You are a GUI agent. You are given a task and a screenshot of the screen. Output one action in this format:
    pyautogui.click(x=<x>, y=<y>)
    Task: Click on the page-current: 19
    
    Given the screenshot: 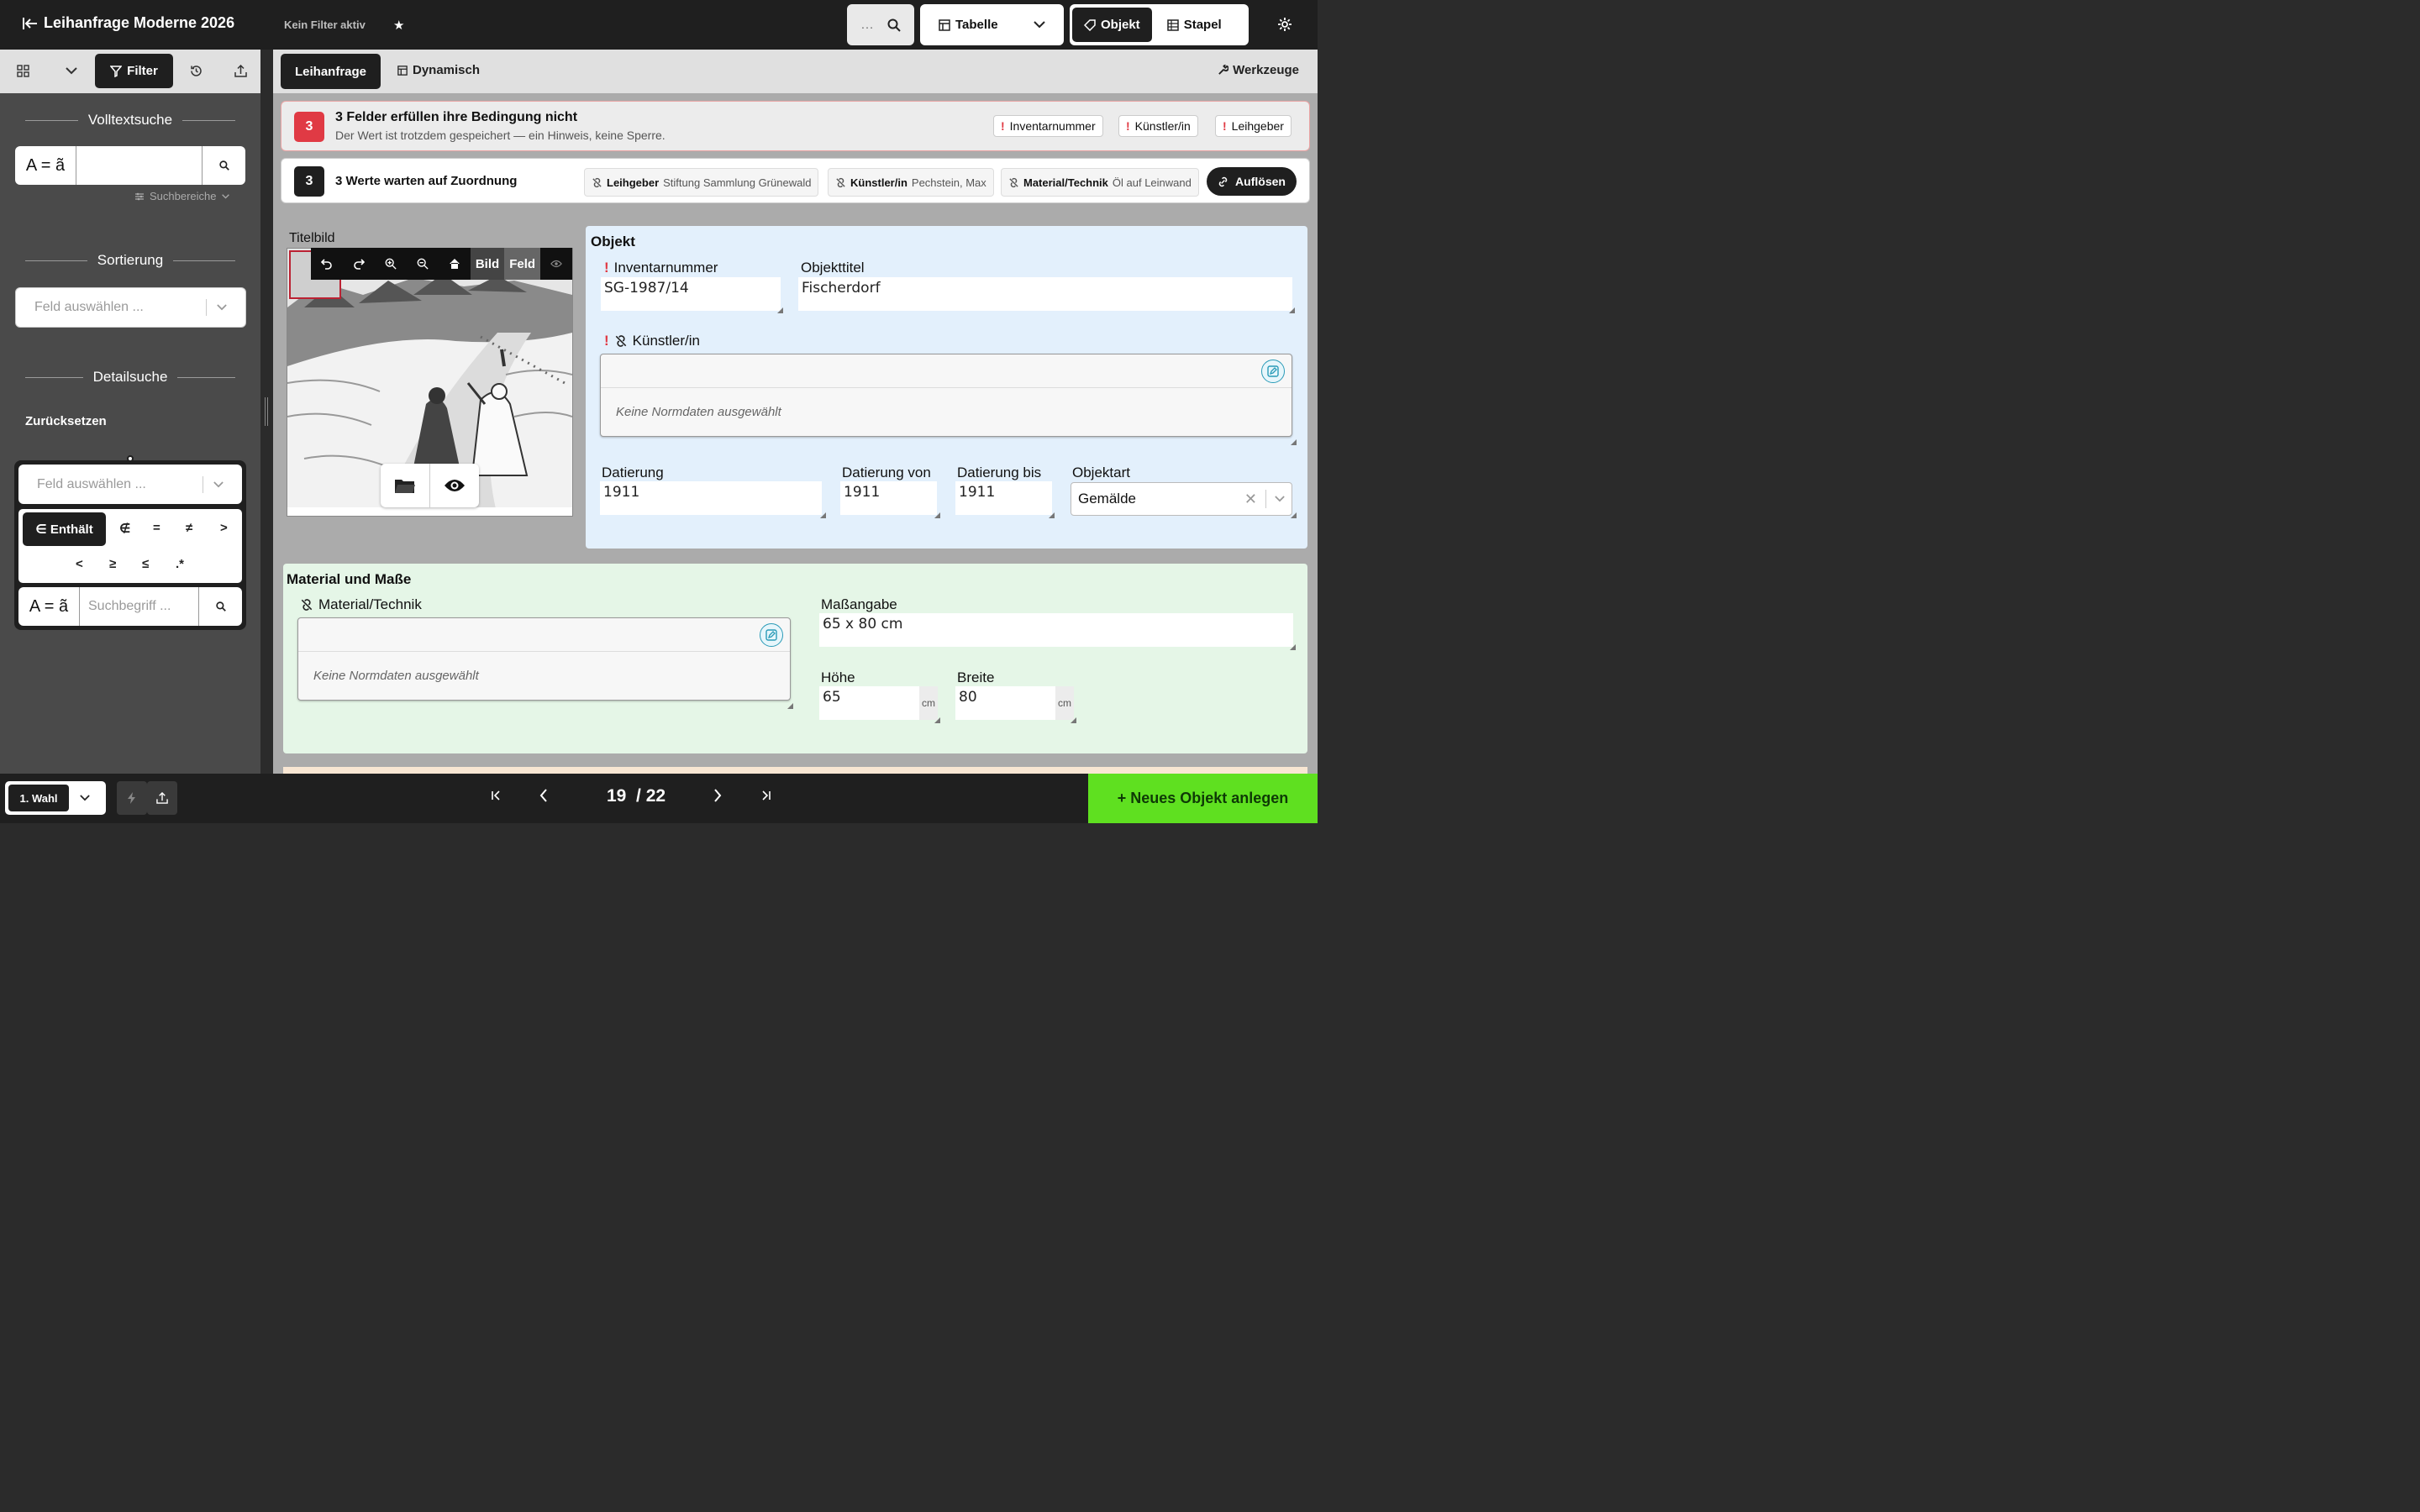 What is the action you would take?
    pyautogui.click(x=616, y=796)
    